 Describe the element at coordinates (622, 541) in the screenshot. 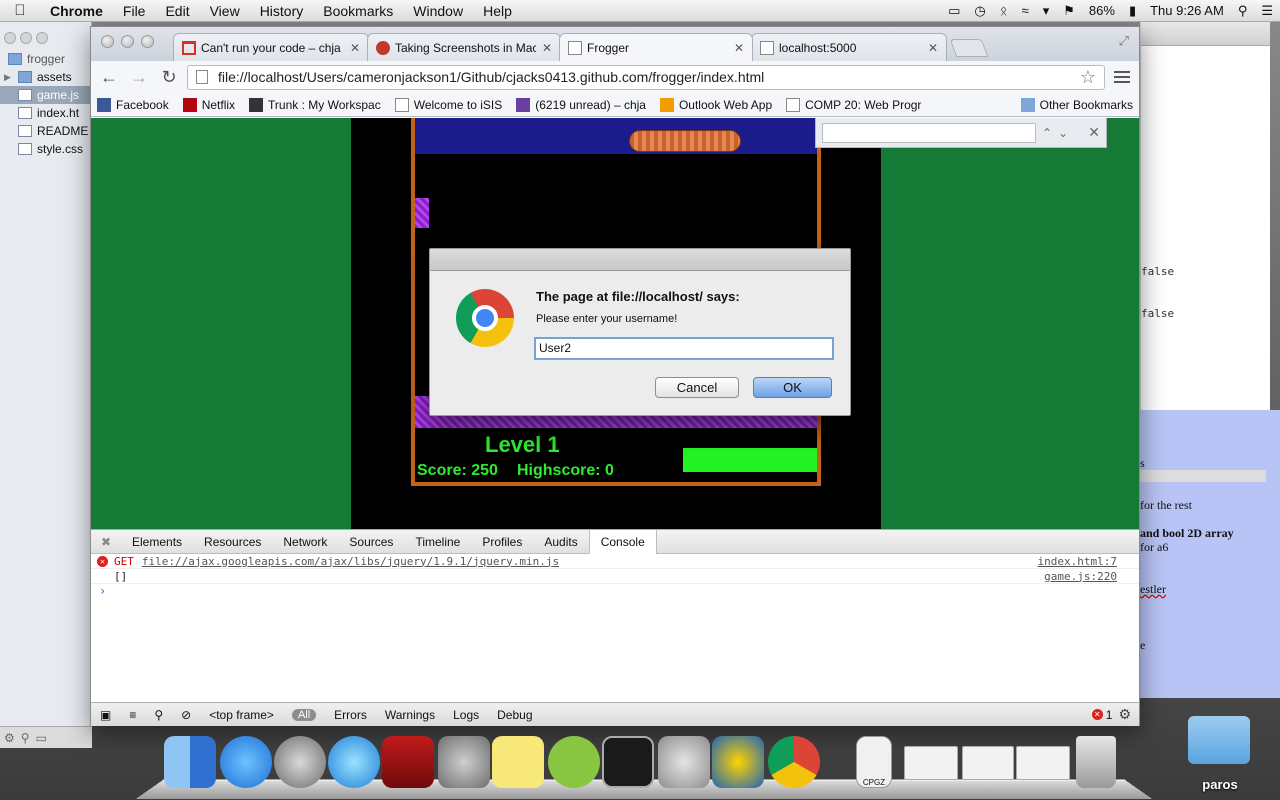

I see `tab-console: Console` at that location.